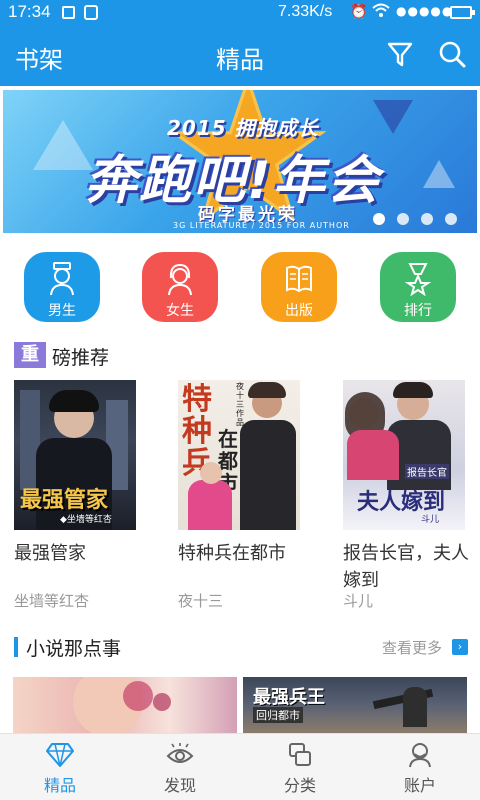 The image size is (480, 800). What do you see at coordinates (278, 715) in the screenshot?
I see `story-card-subtitle: 回归都市` at bounding box center [278, 715].